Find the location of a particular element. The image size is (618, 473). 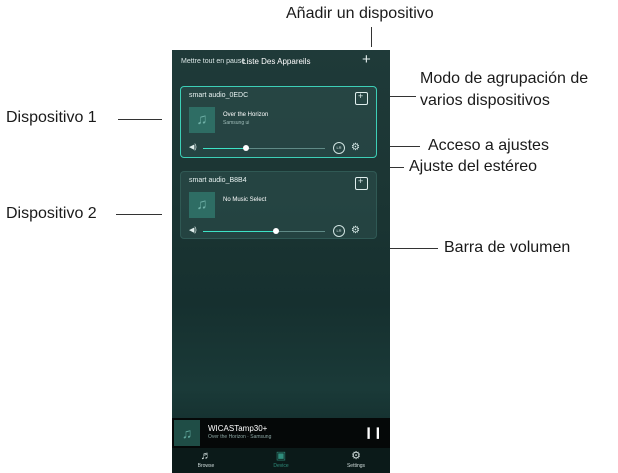

device-name: smart audio_B8B4 is located at coordinates (218, 180).